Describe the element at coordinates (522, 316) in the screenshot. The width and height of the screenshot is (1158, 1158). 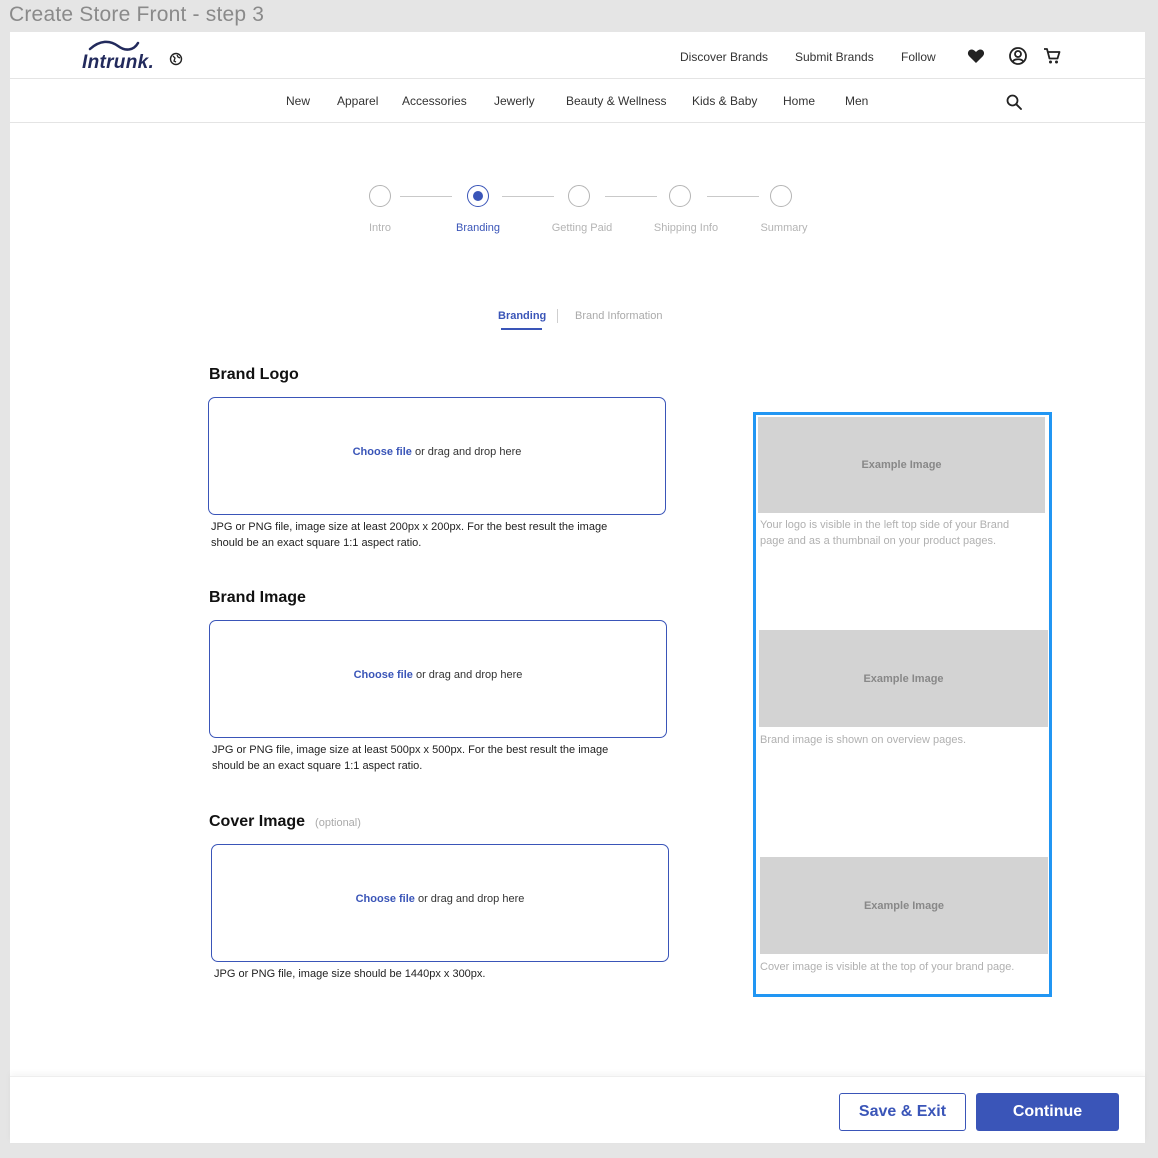
I see `tab-branding: Branding` at that location.